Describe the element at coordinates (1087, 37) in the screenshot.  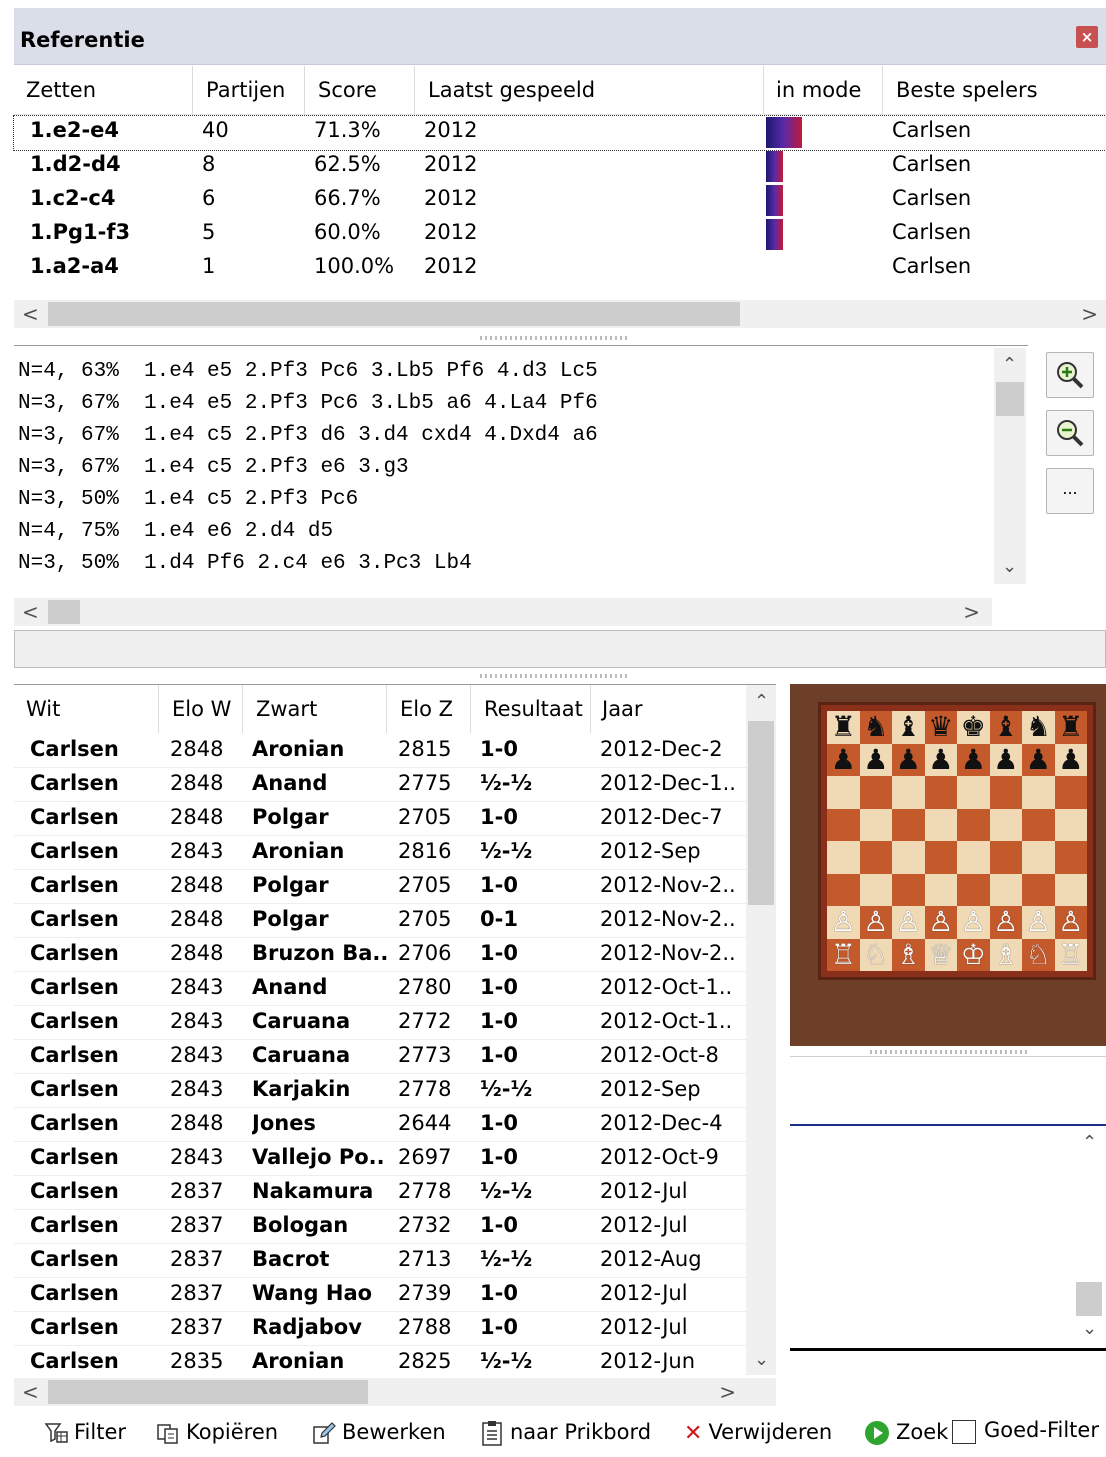
I see `close-icon: ×` at that location.